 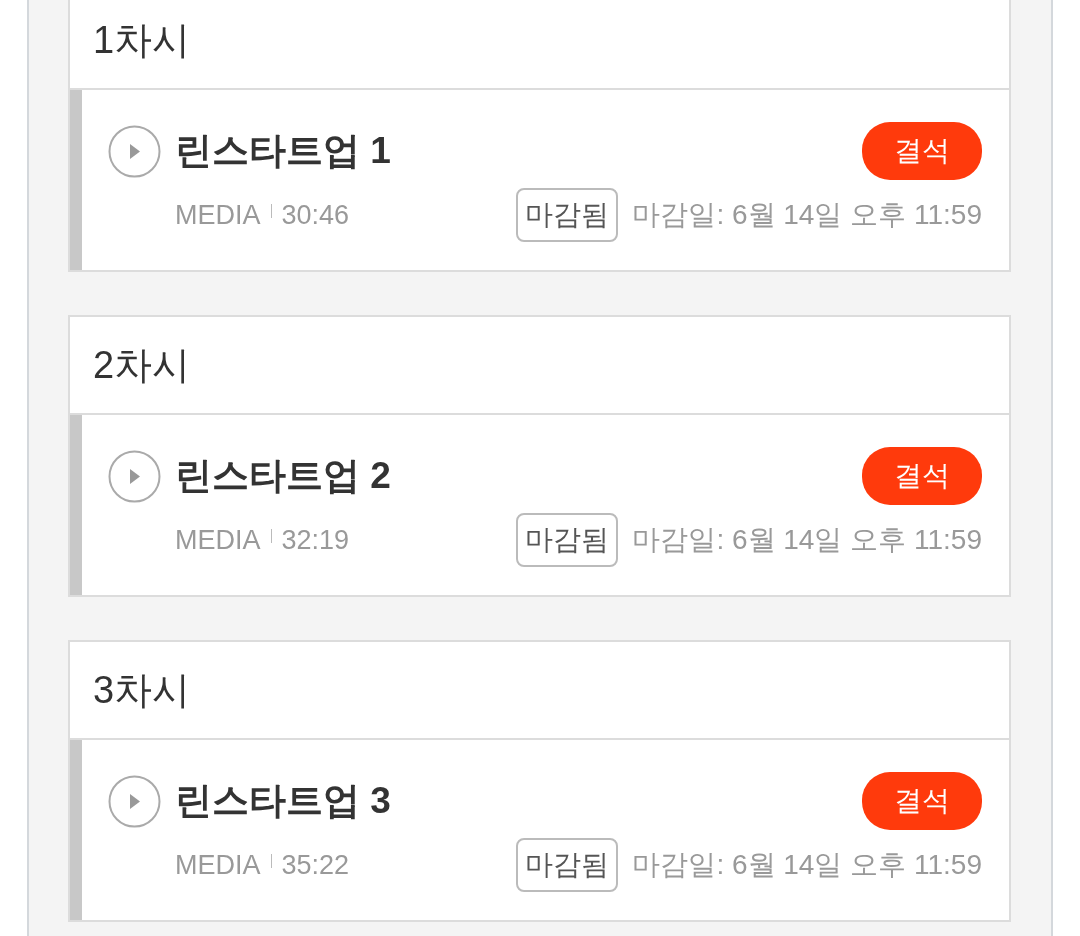 I want to click on duration: 30:46, so click(x=315, y=215).